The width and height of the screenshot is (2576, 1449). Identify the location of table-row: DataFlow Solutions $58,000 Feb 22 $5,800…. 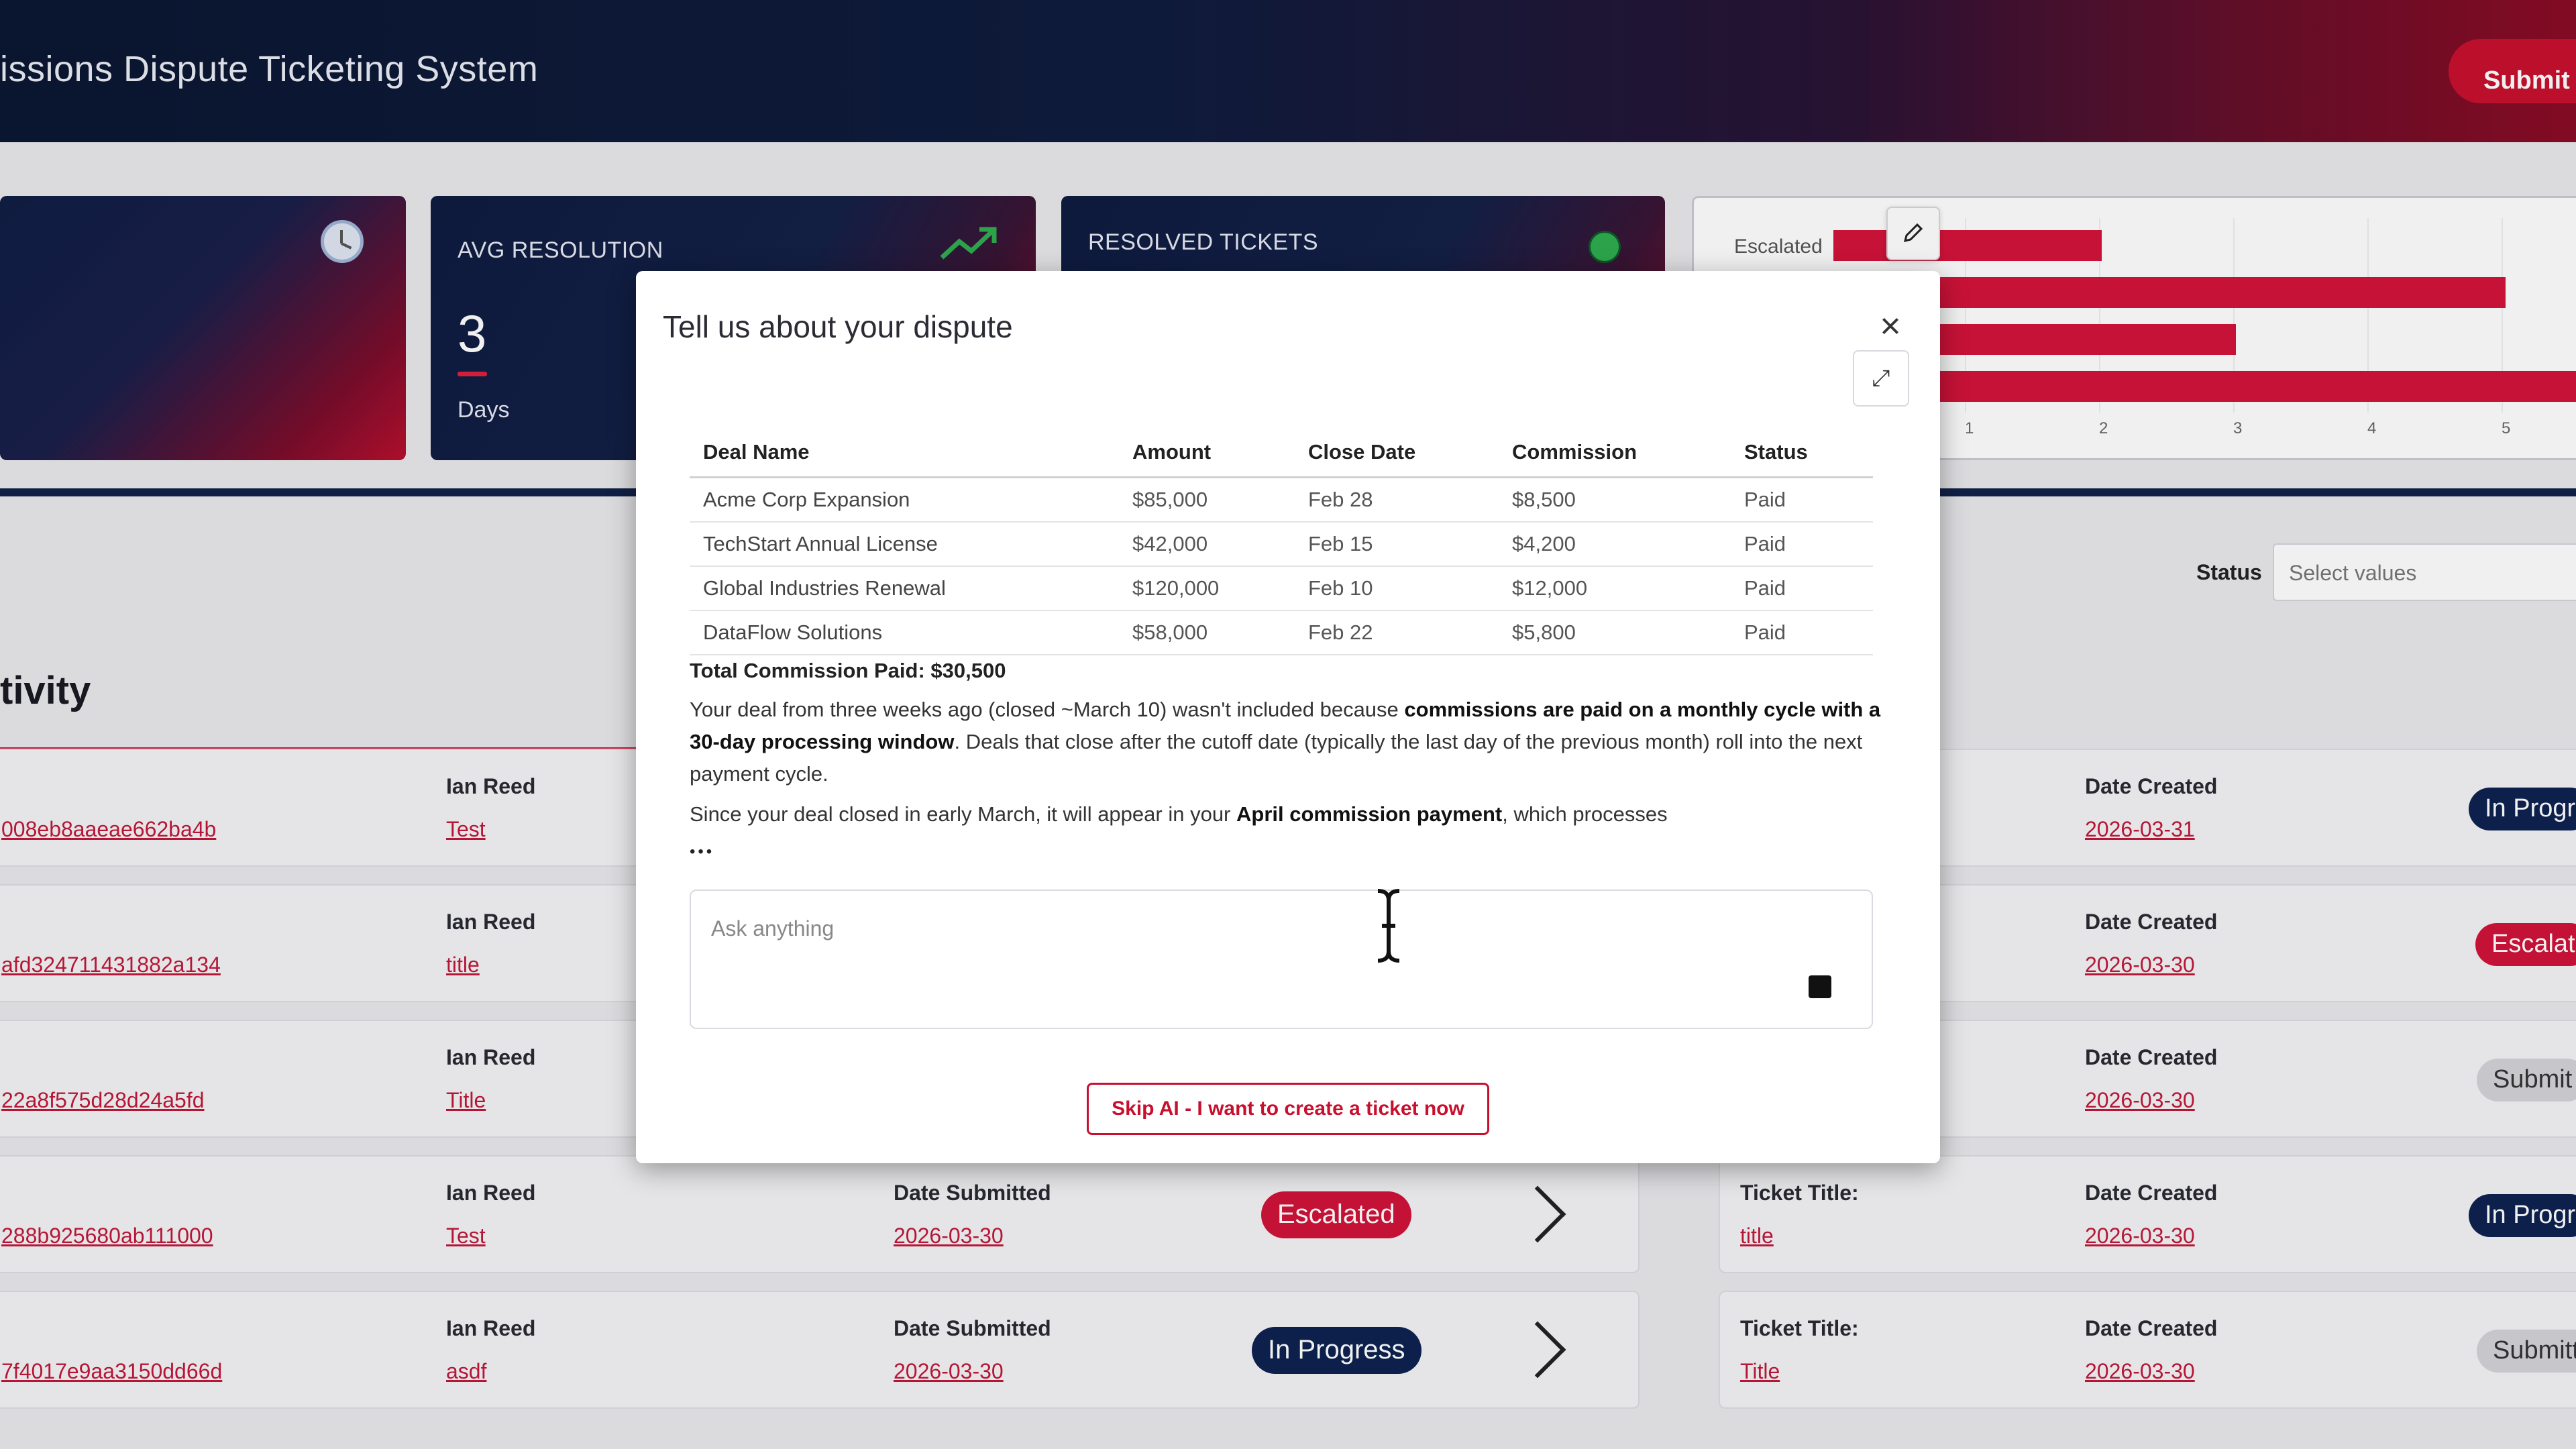
(1281, 632).